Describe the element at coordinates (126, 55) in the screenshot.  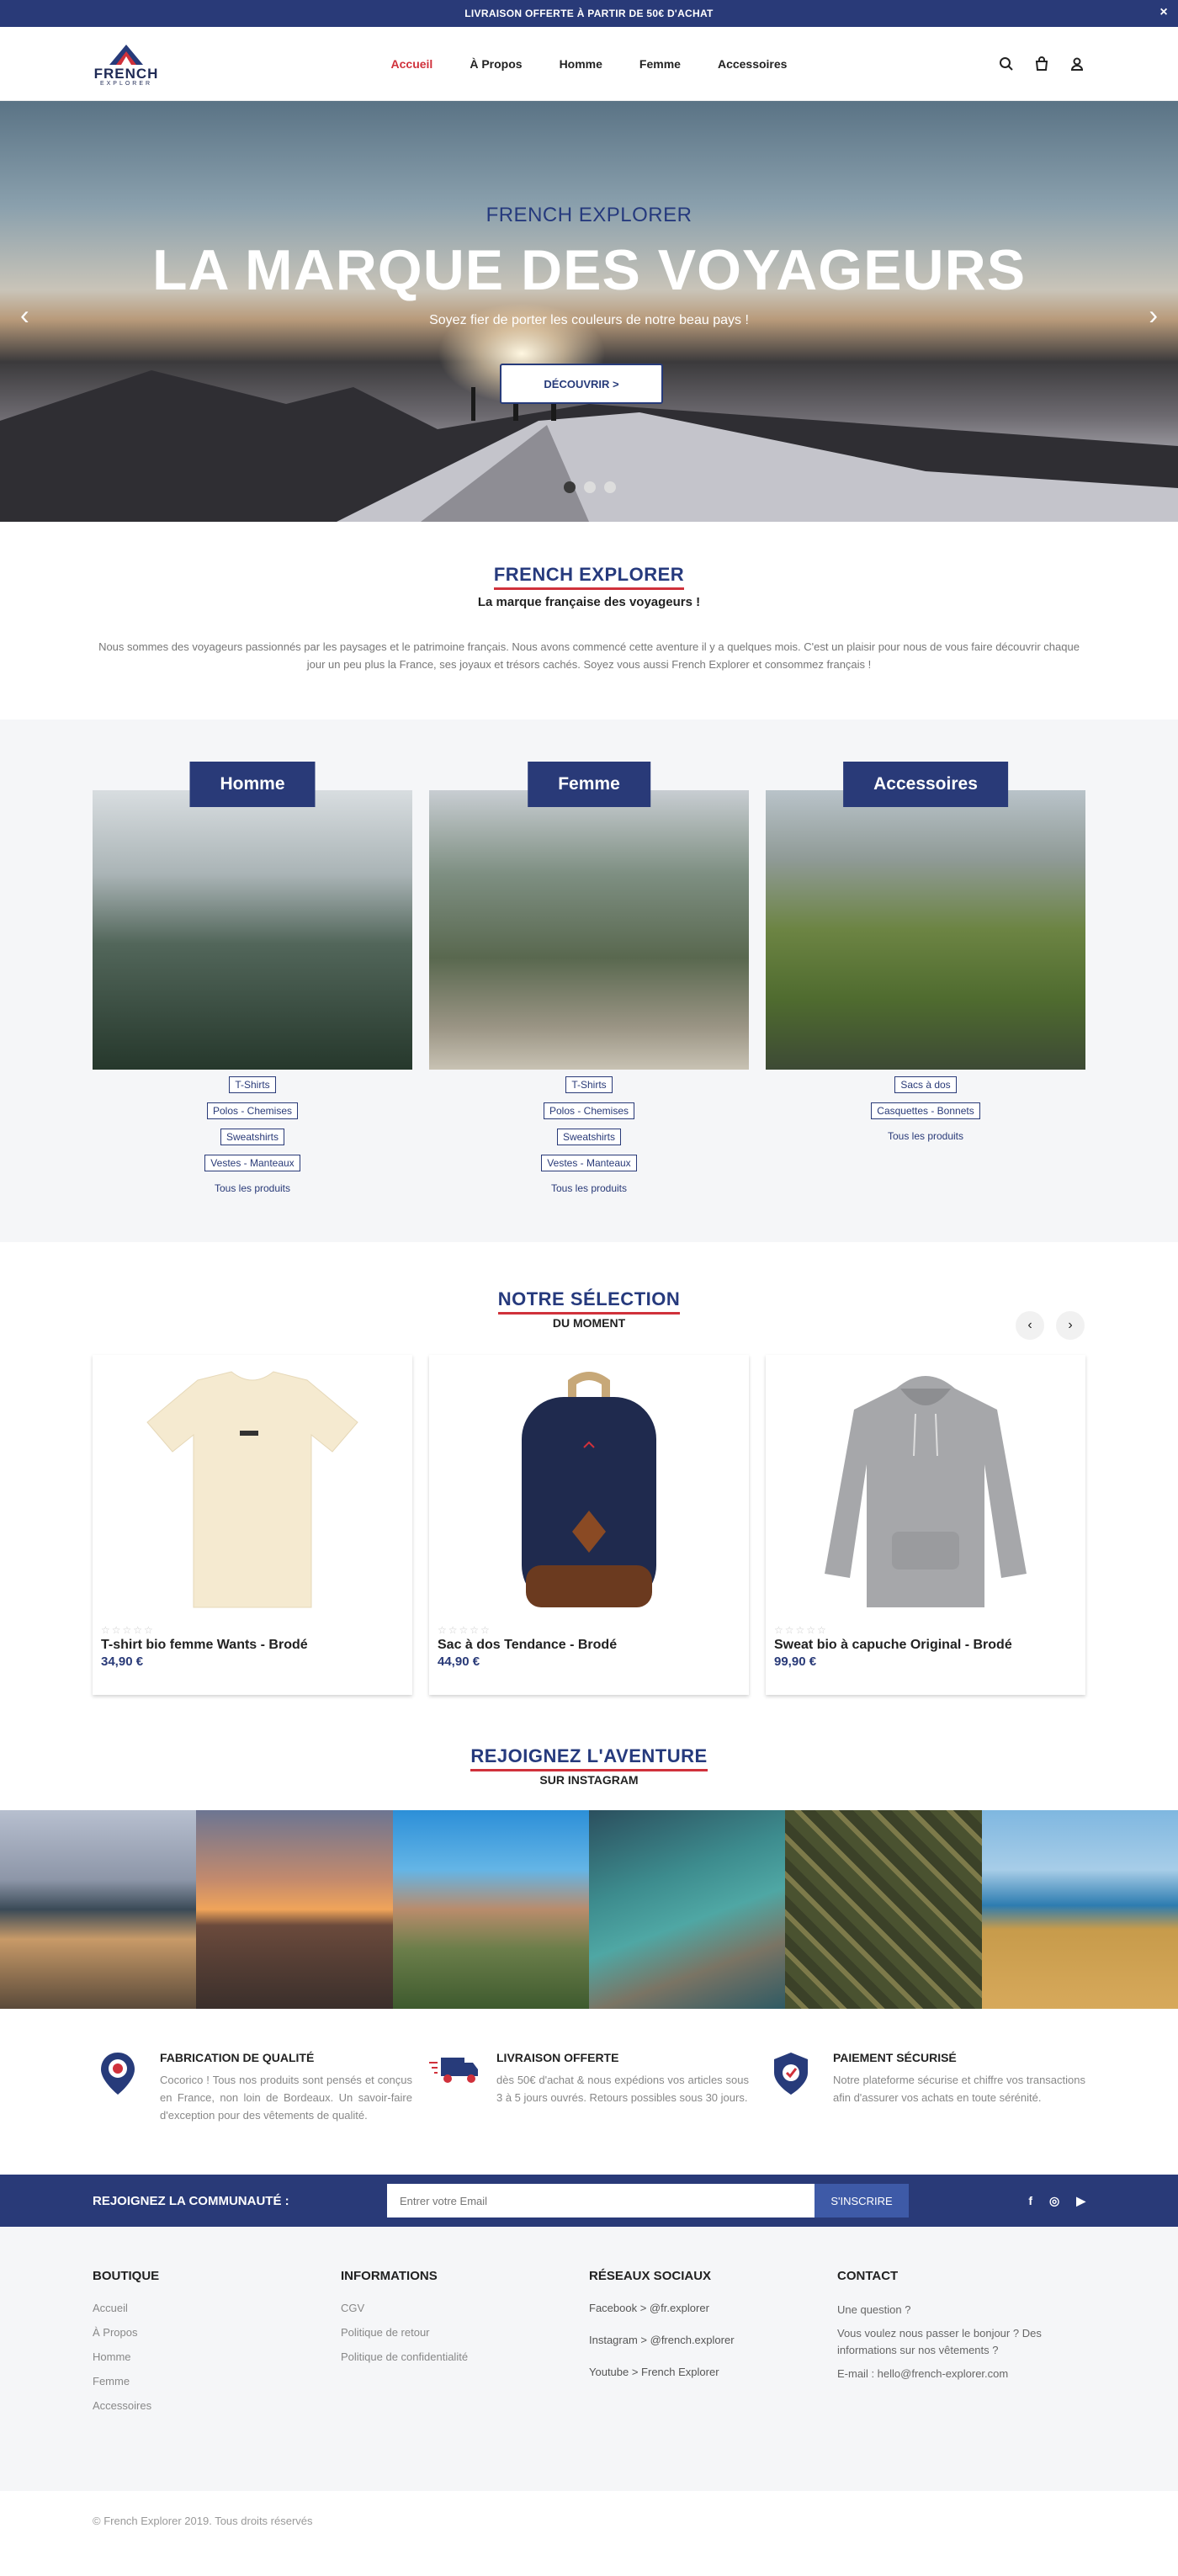
I see `mountain-logo-icon` at that location.